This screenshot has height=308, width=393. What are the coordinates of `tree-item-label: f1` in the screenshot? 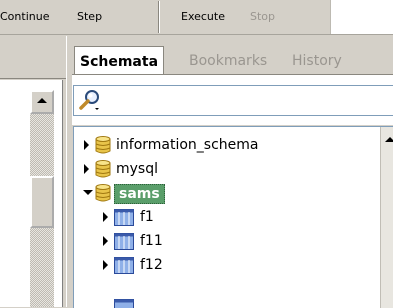 It's located at (147, 217).